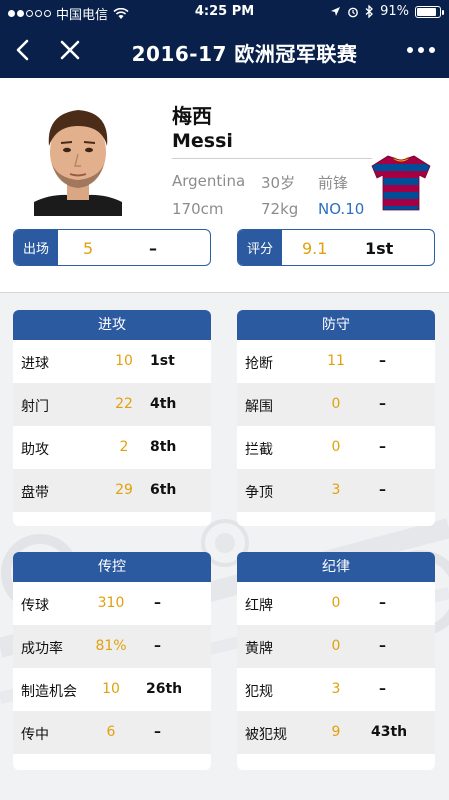  I want to click on stat-row: 制造机会 10 26th, so click(112, 689).